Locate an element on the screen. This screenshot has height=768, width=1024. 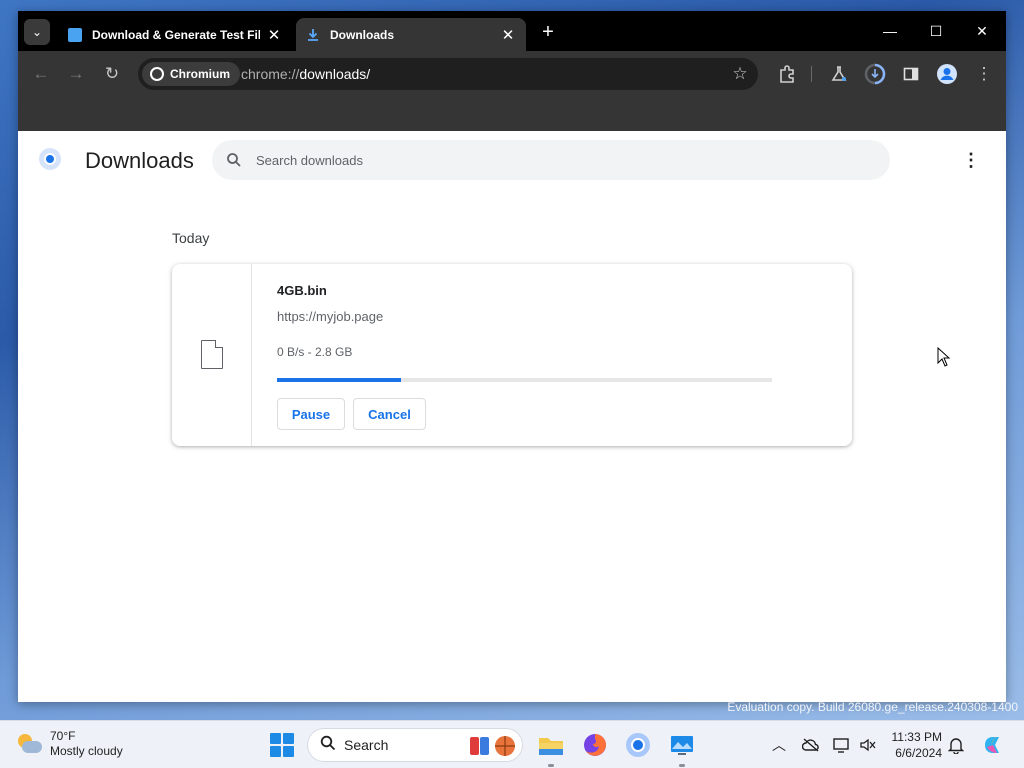
file-icon is located at coordinates (212, 354).